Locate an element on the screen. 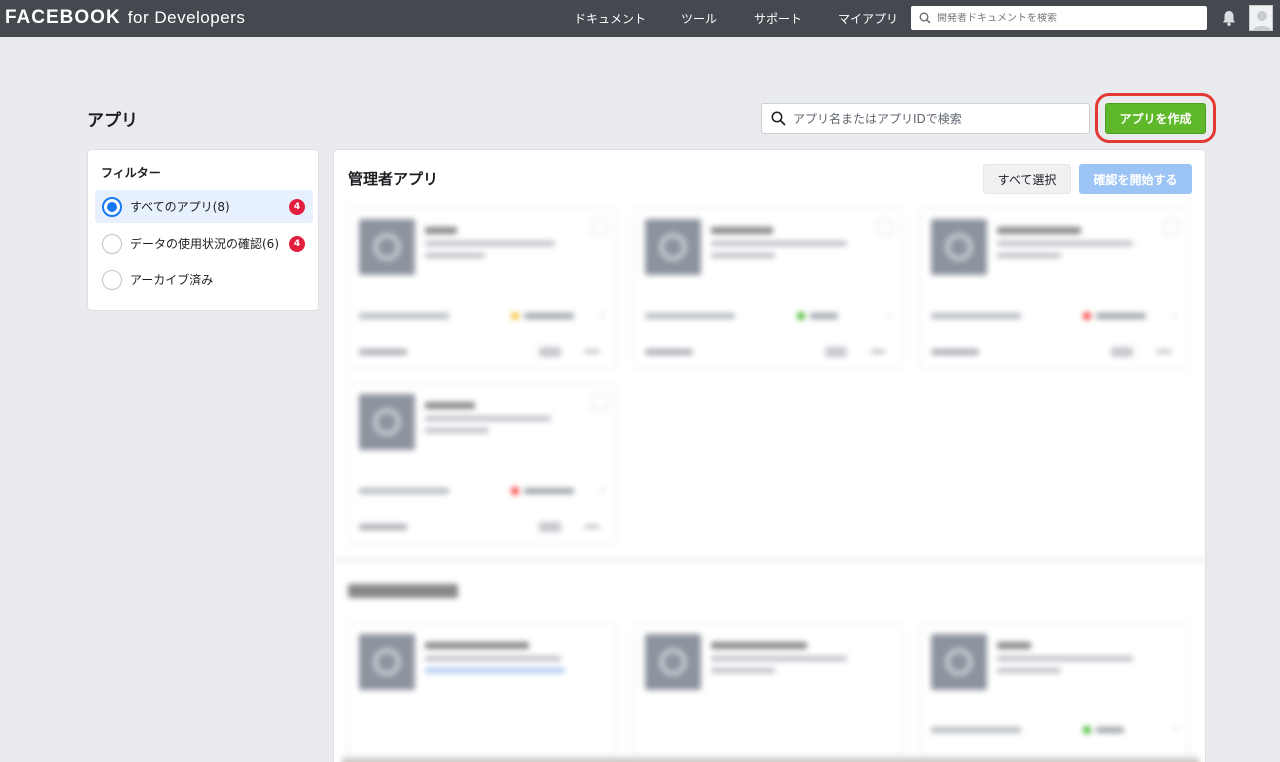  filter-item-label: データの使用状況の確認(6) is located at coordinates (204, 244).